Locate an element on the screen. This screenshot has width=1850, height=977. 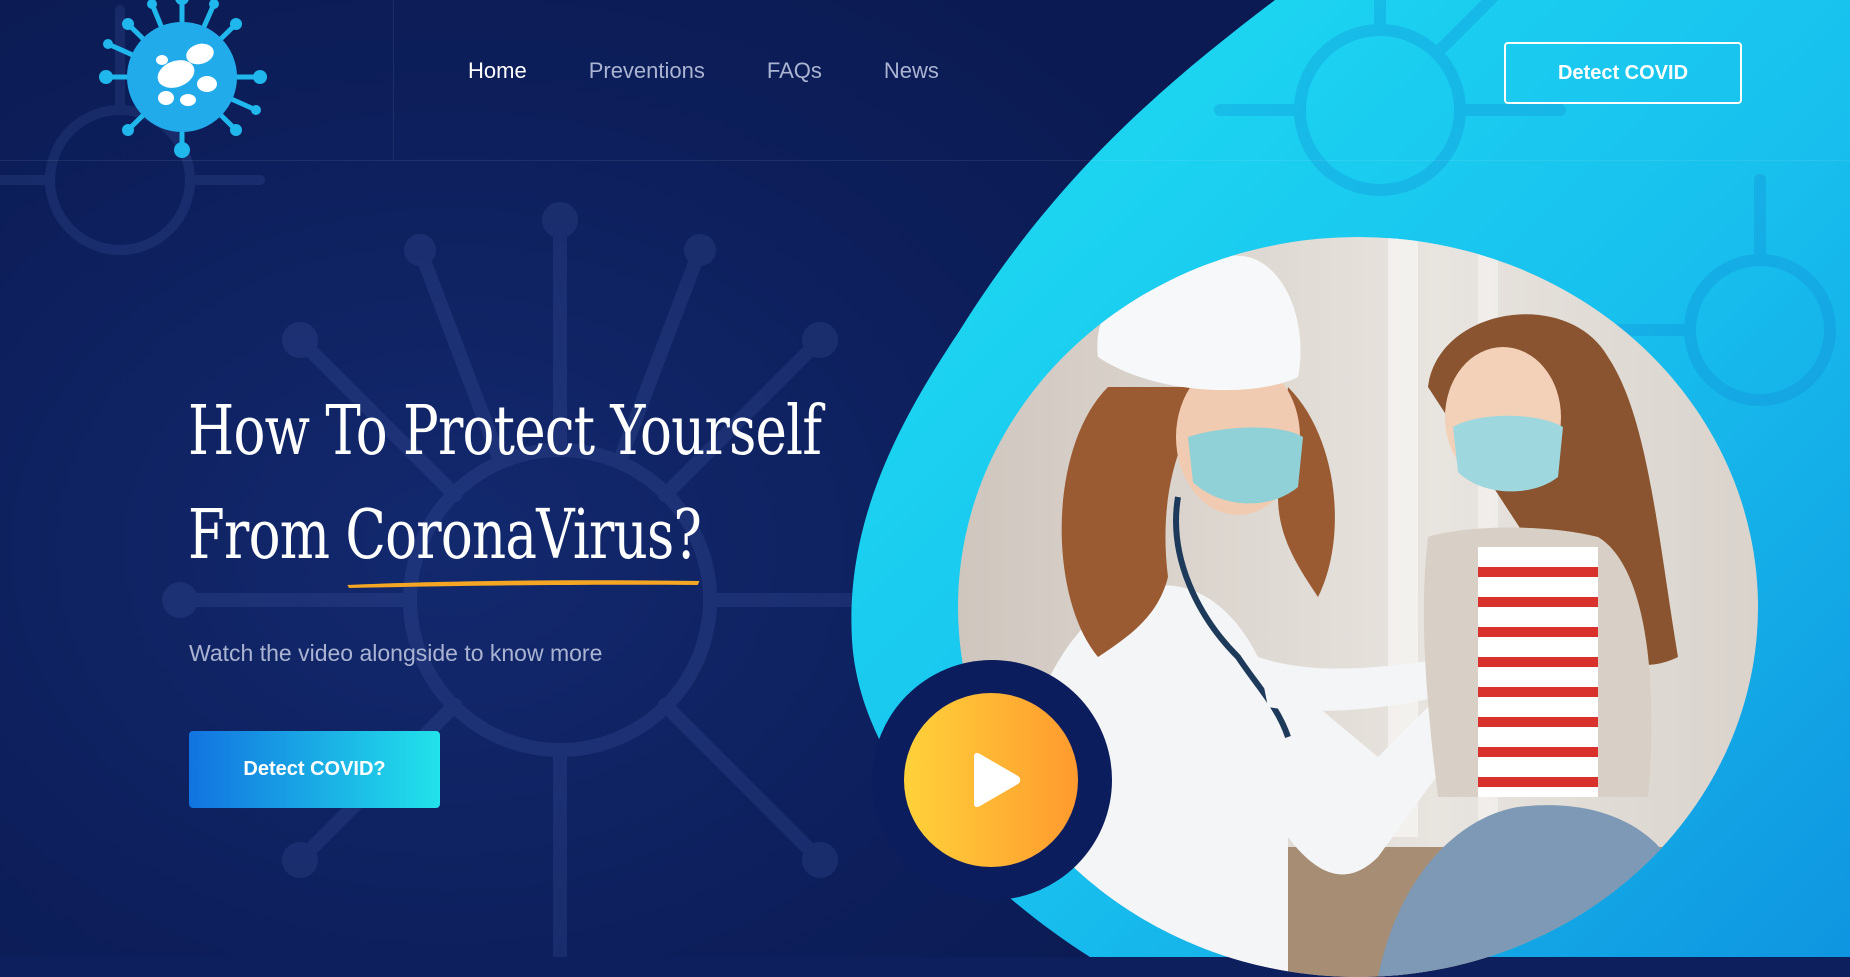
nav-item-faqs: FAQs is located at coordinates (794, 71).